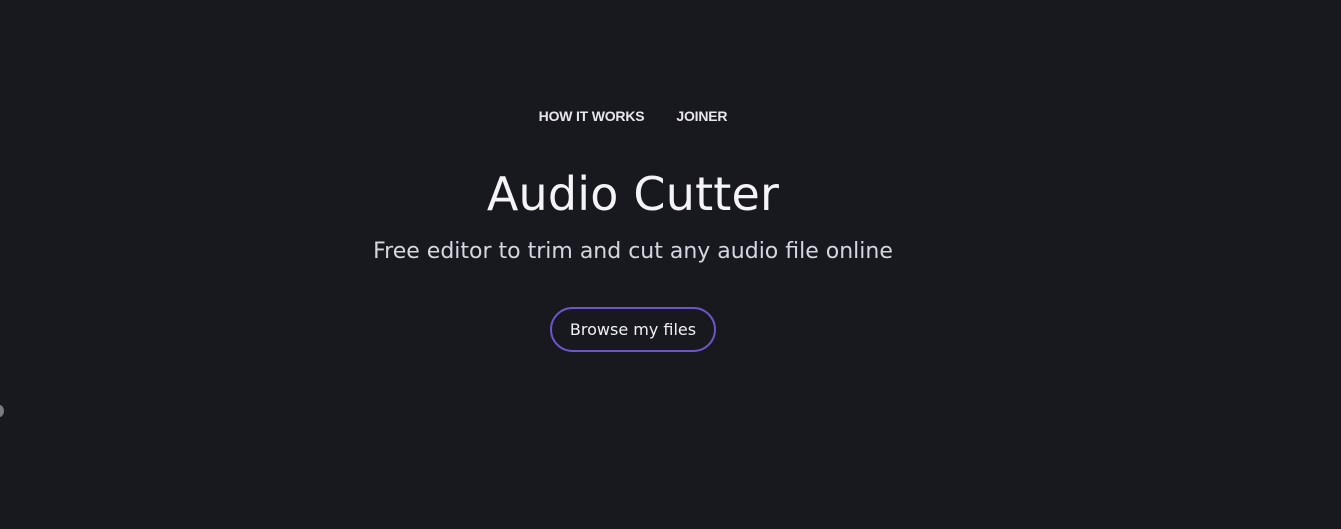  I want to click on nav-link-how-it-works: HOW IT WORKS, so click(592, 116).